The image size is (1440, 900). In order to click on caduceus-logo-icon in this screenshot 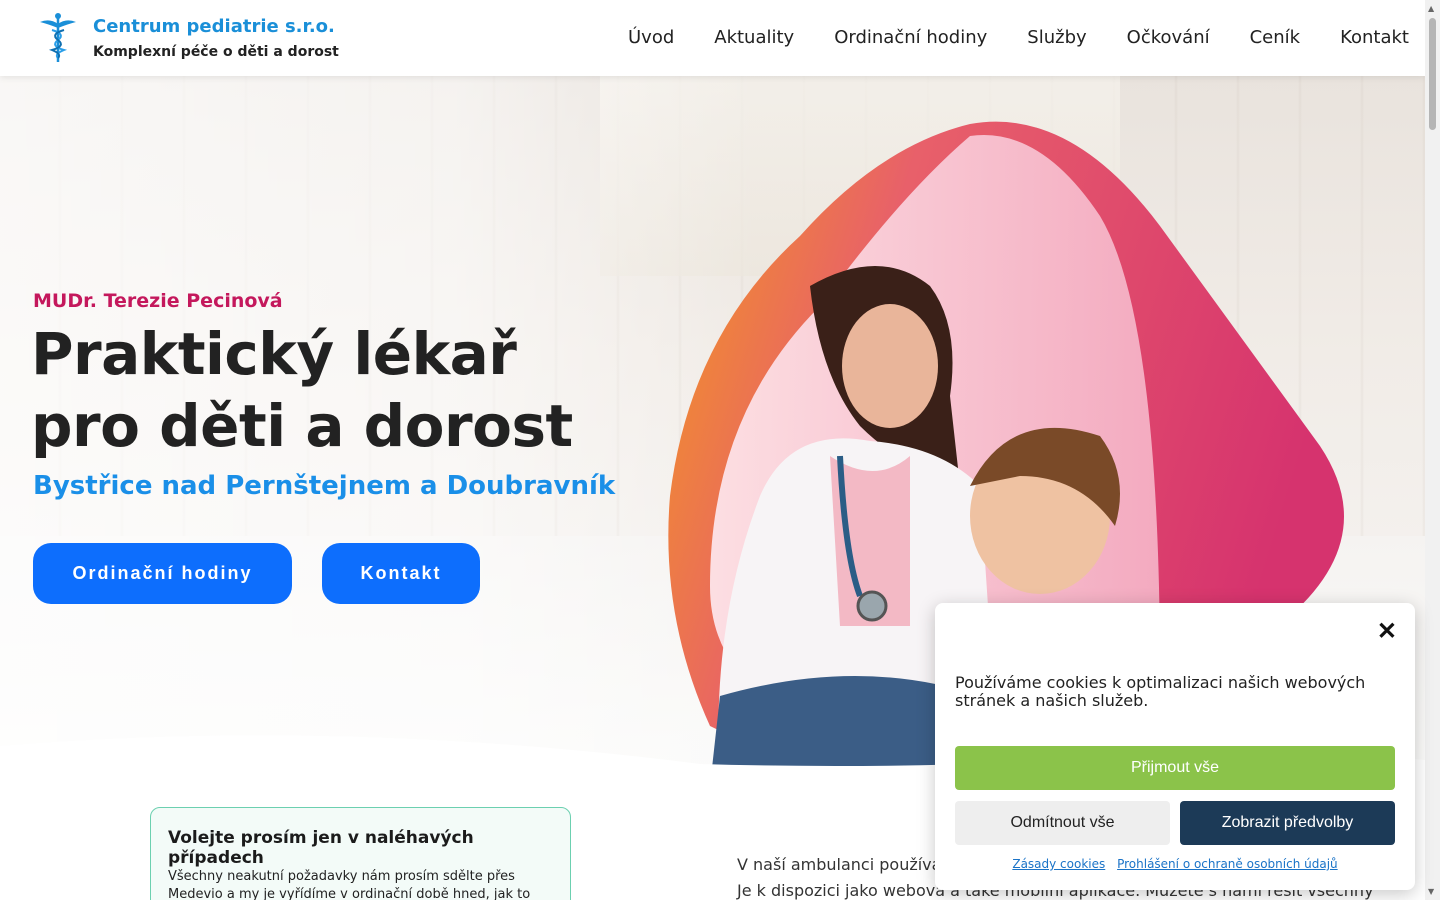, I will do `click(58, 38)`.